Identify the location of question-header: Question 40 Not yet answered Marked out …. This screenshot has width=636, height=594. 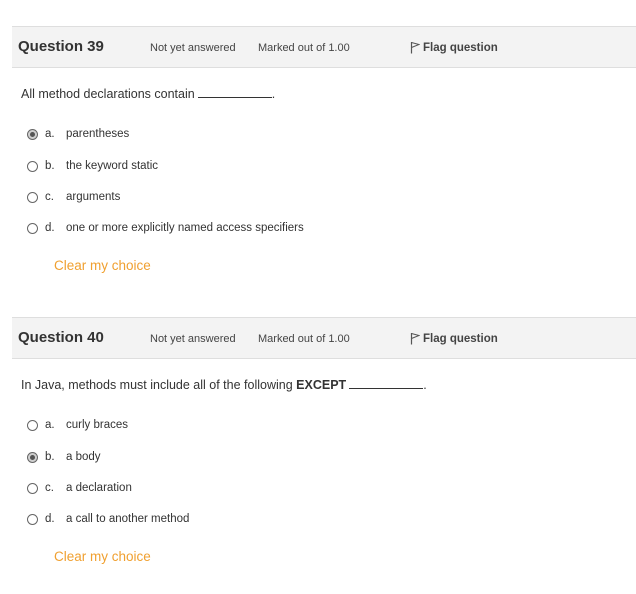
(324, 338).